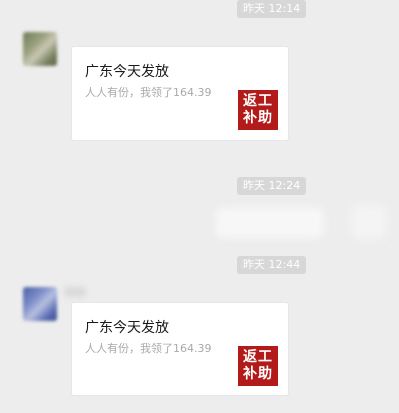 This screenshot has height=413, width=399. What do you see at coordinates (272, 9) in the screenshot?
I see `timestamp-badge: 昨天 12:14` at bounding box center [272, 9].